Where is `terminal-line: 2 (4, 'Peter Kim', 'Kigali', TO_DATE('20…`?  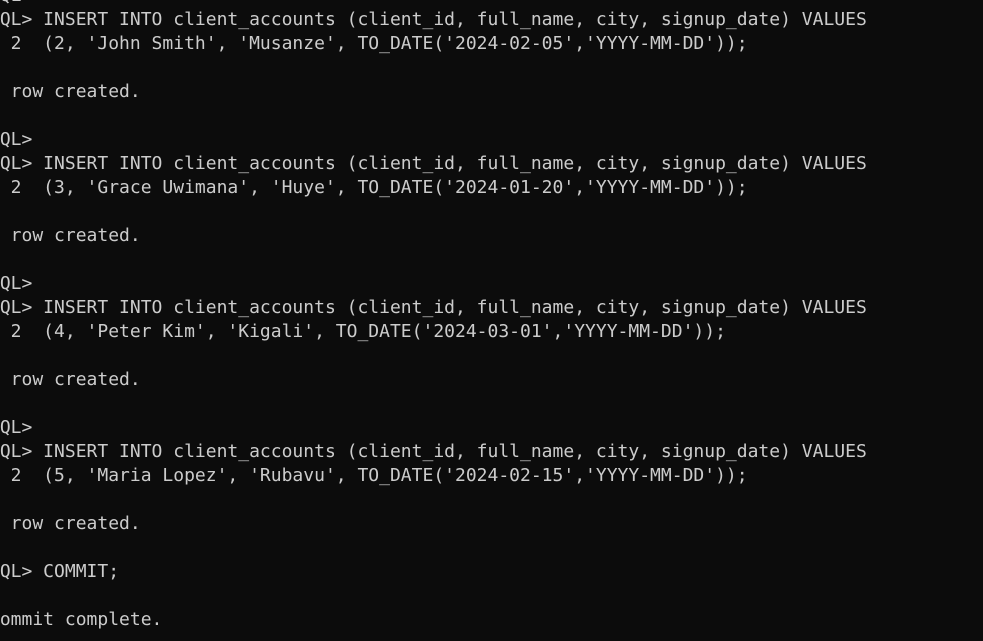 terminal-line: 2 (4, 'Peter Kim', 'Kigali', TO_DATE('20… is located at coordinates (363, 331).